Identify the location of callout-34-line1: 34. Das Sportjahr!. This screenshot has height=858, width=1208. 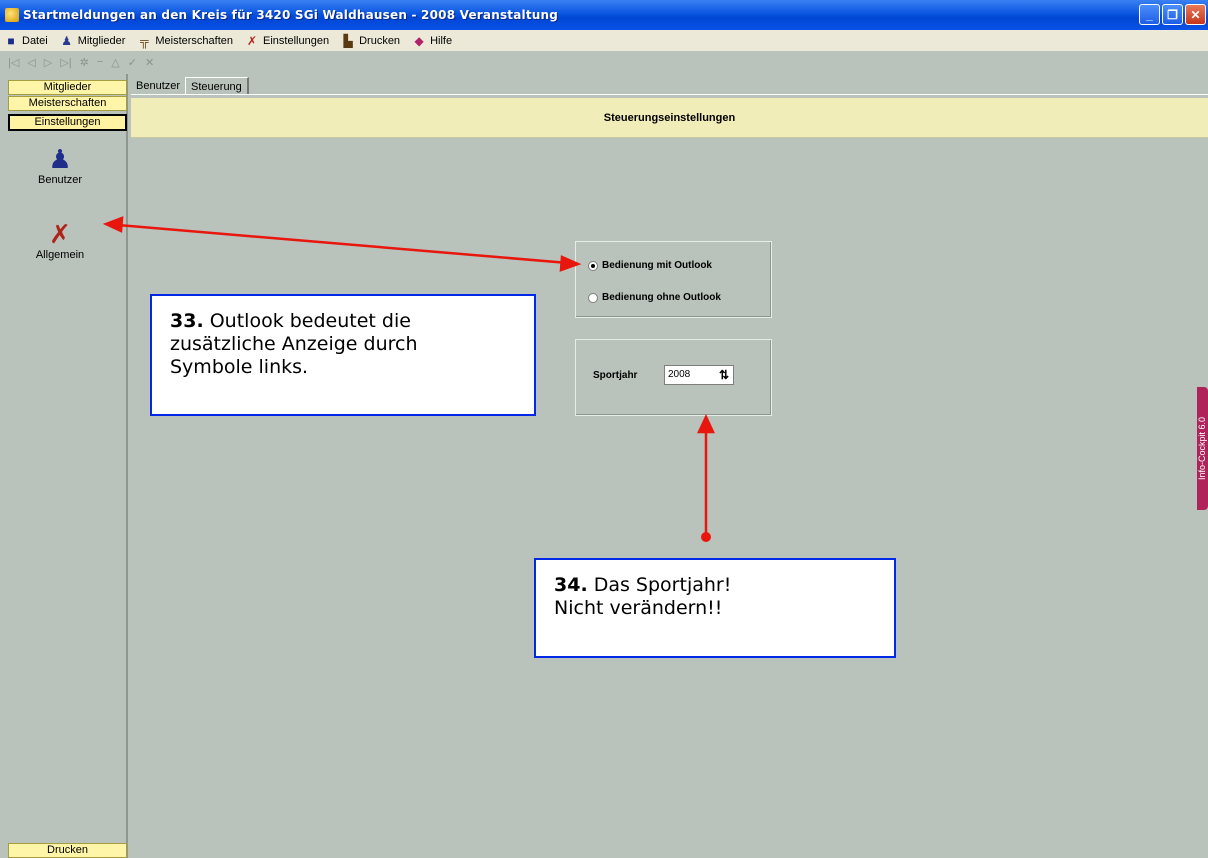
(724, 585).